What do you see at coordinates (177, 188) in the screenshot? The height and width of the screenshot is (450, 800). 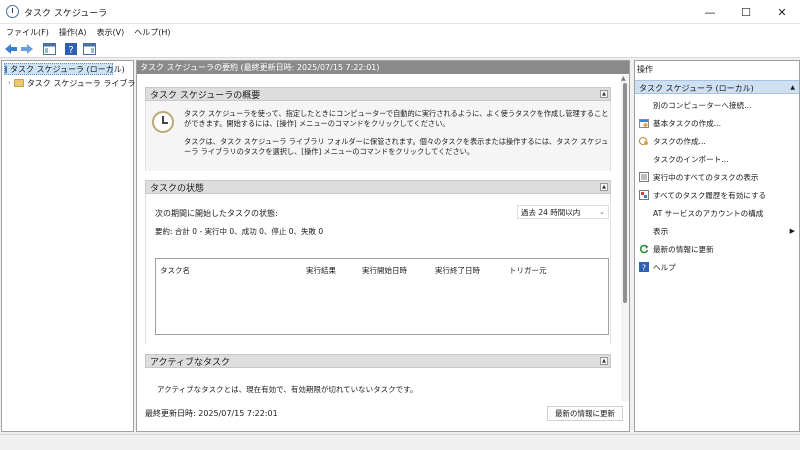 I see `status-section-title: タスクの状態` at bounding box center [177, 188].